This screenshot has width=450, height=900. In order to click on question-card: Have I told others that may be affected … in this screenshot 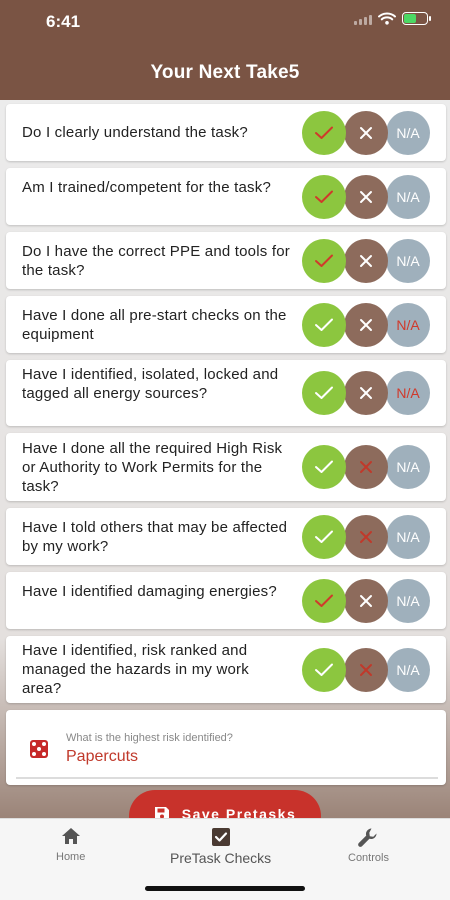, I will do `click(226, 536)`.